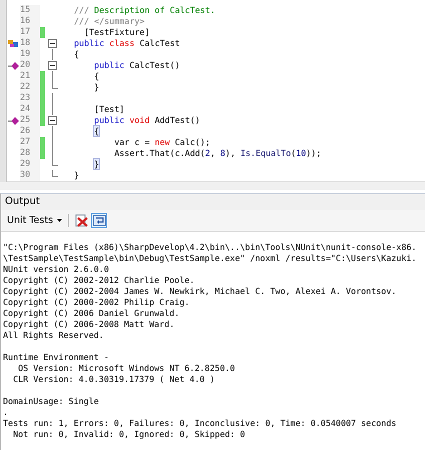  What do you see at coordinates (53, 335) in the screenshot?
I see `output-line: All Rights Reserved.` at bounding box center [53, 335].